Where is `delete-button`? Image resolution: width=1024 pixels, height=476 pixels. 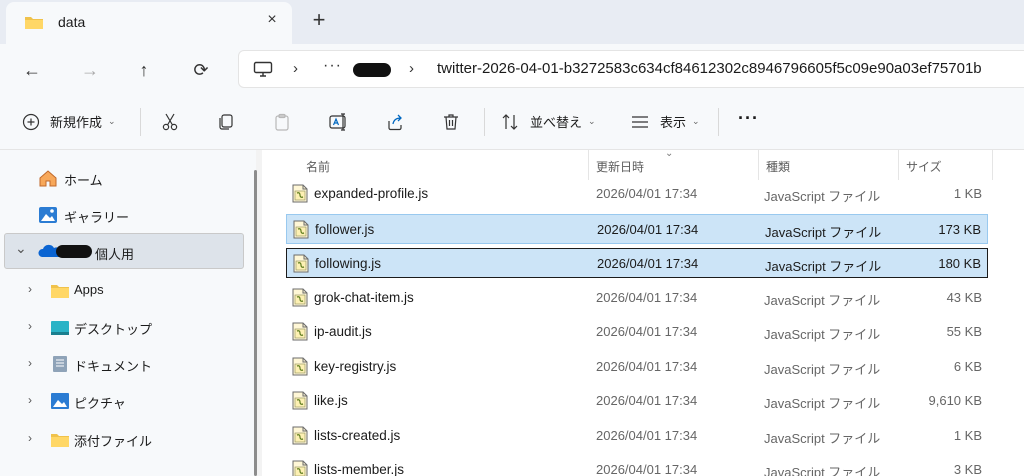 delete-button is located at coordinates (451, 122).